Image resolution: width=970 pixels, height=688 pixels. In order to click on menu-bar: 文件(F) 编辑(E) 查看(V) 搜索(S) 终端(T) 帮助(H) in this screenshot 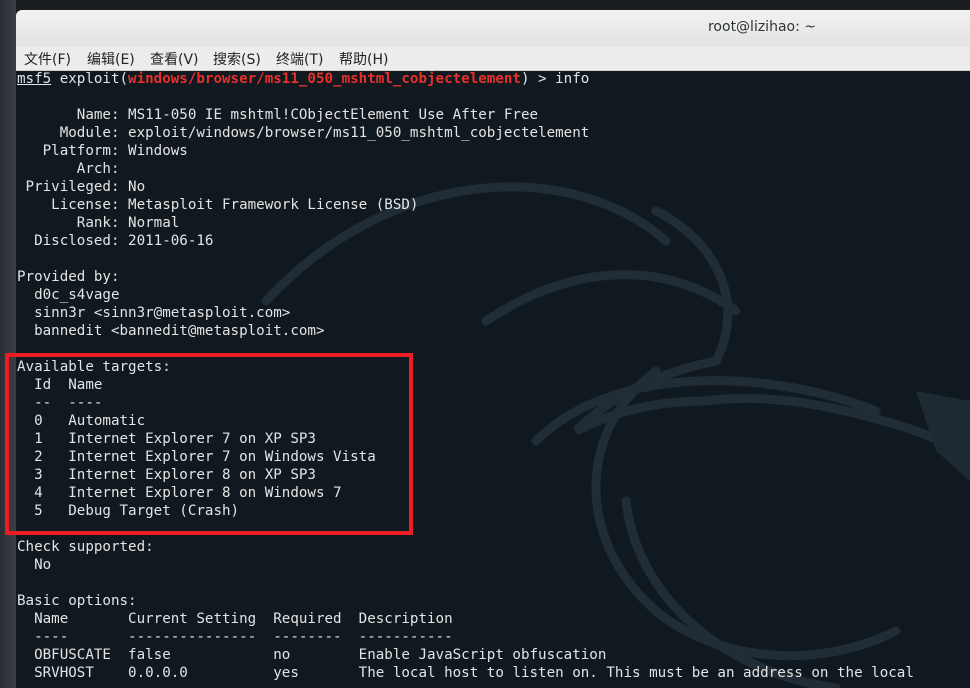, I will do `click(493, 58)`.